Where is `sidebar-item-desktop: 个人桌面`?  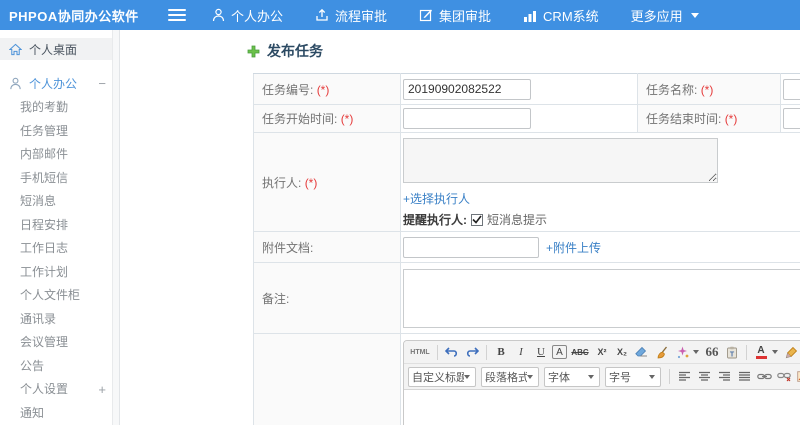 sidebar-item-desktop: 个人桌面 is located at coordinates (59, 49).